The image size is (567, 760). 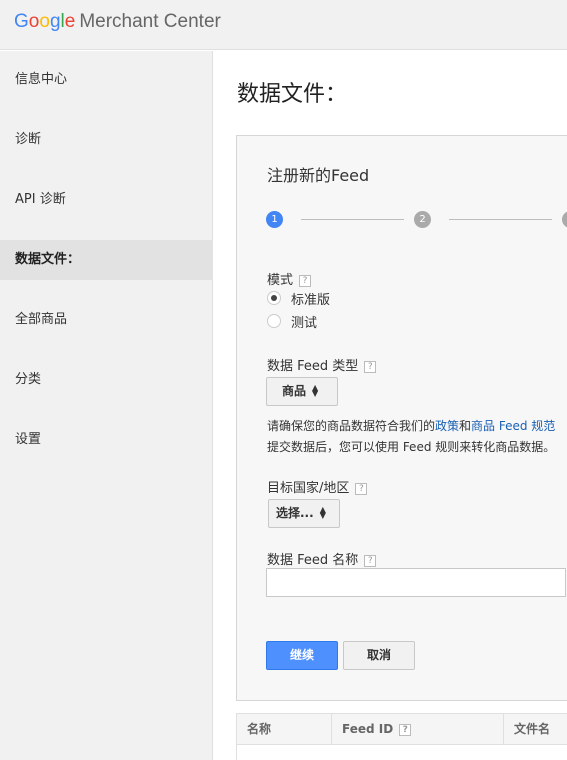 What do you see at coordinates (283, 25) in the screenshot?
I see `app-header: Google Merchant Center` at bounding box center [283, 25].